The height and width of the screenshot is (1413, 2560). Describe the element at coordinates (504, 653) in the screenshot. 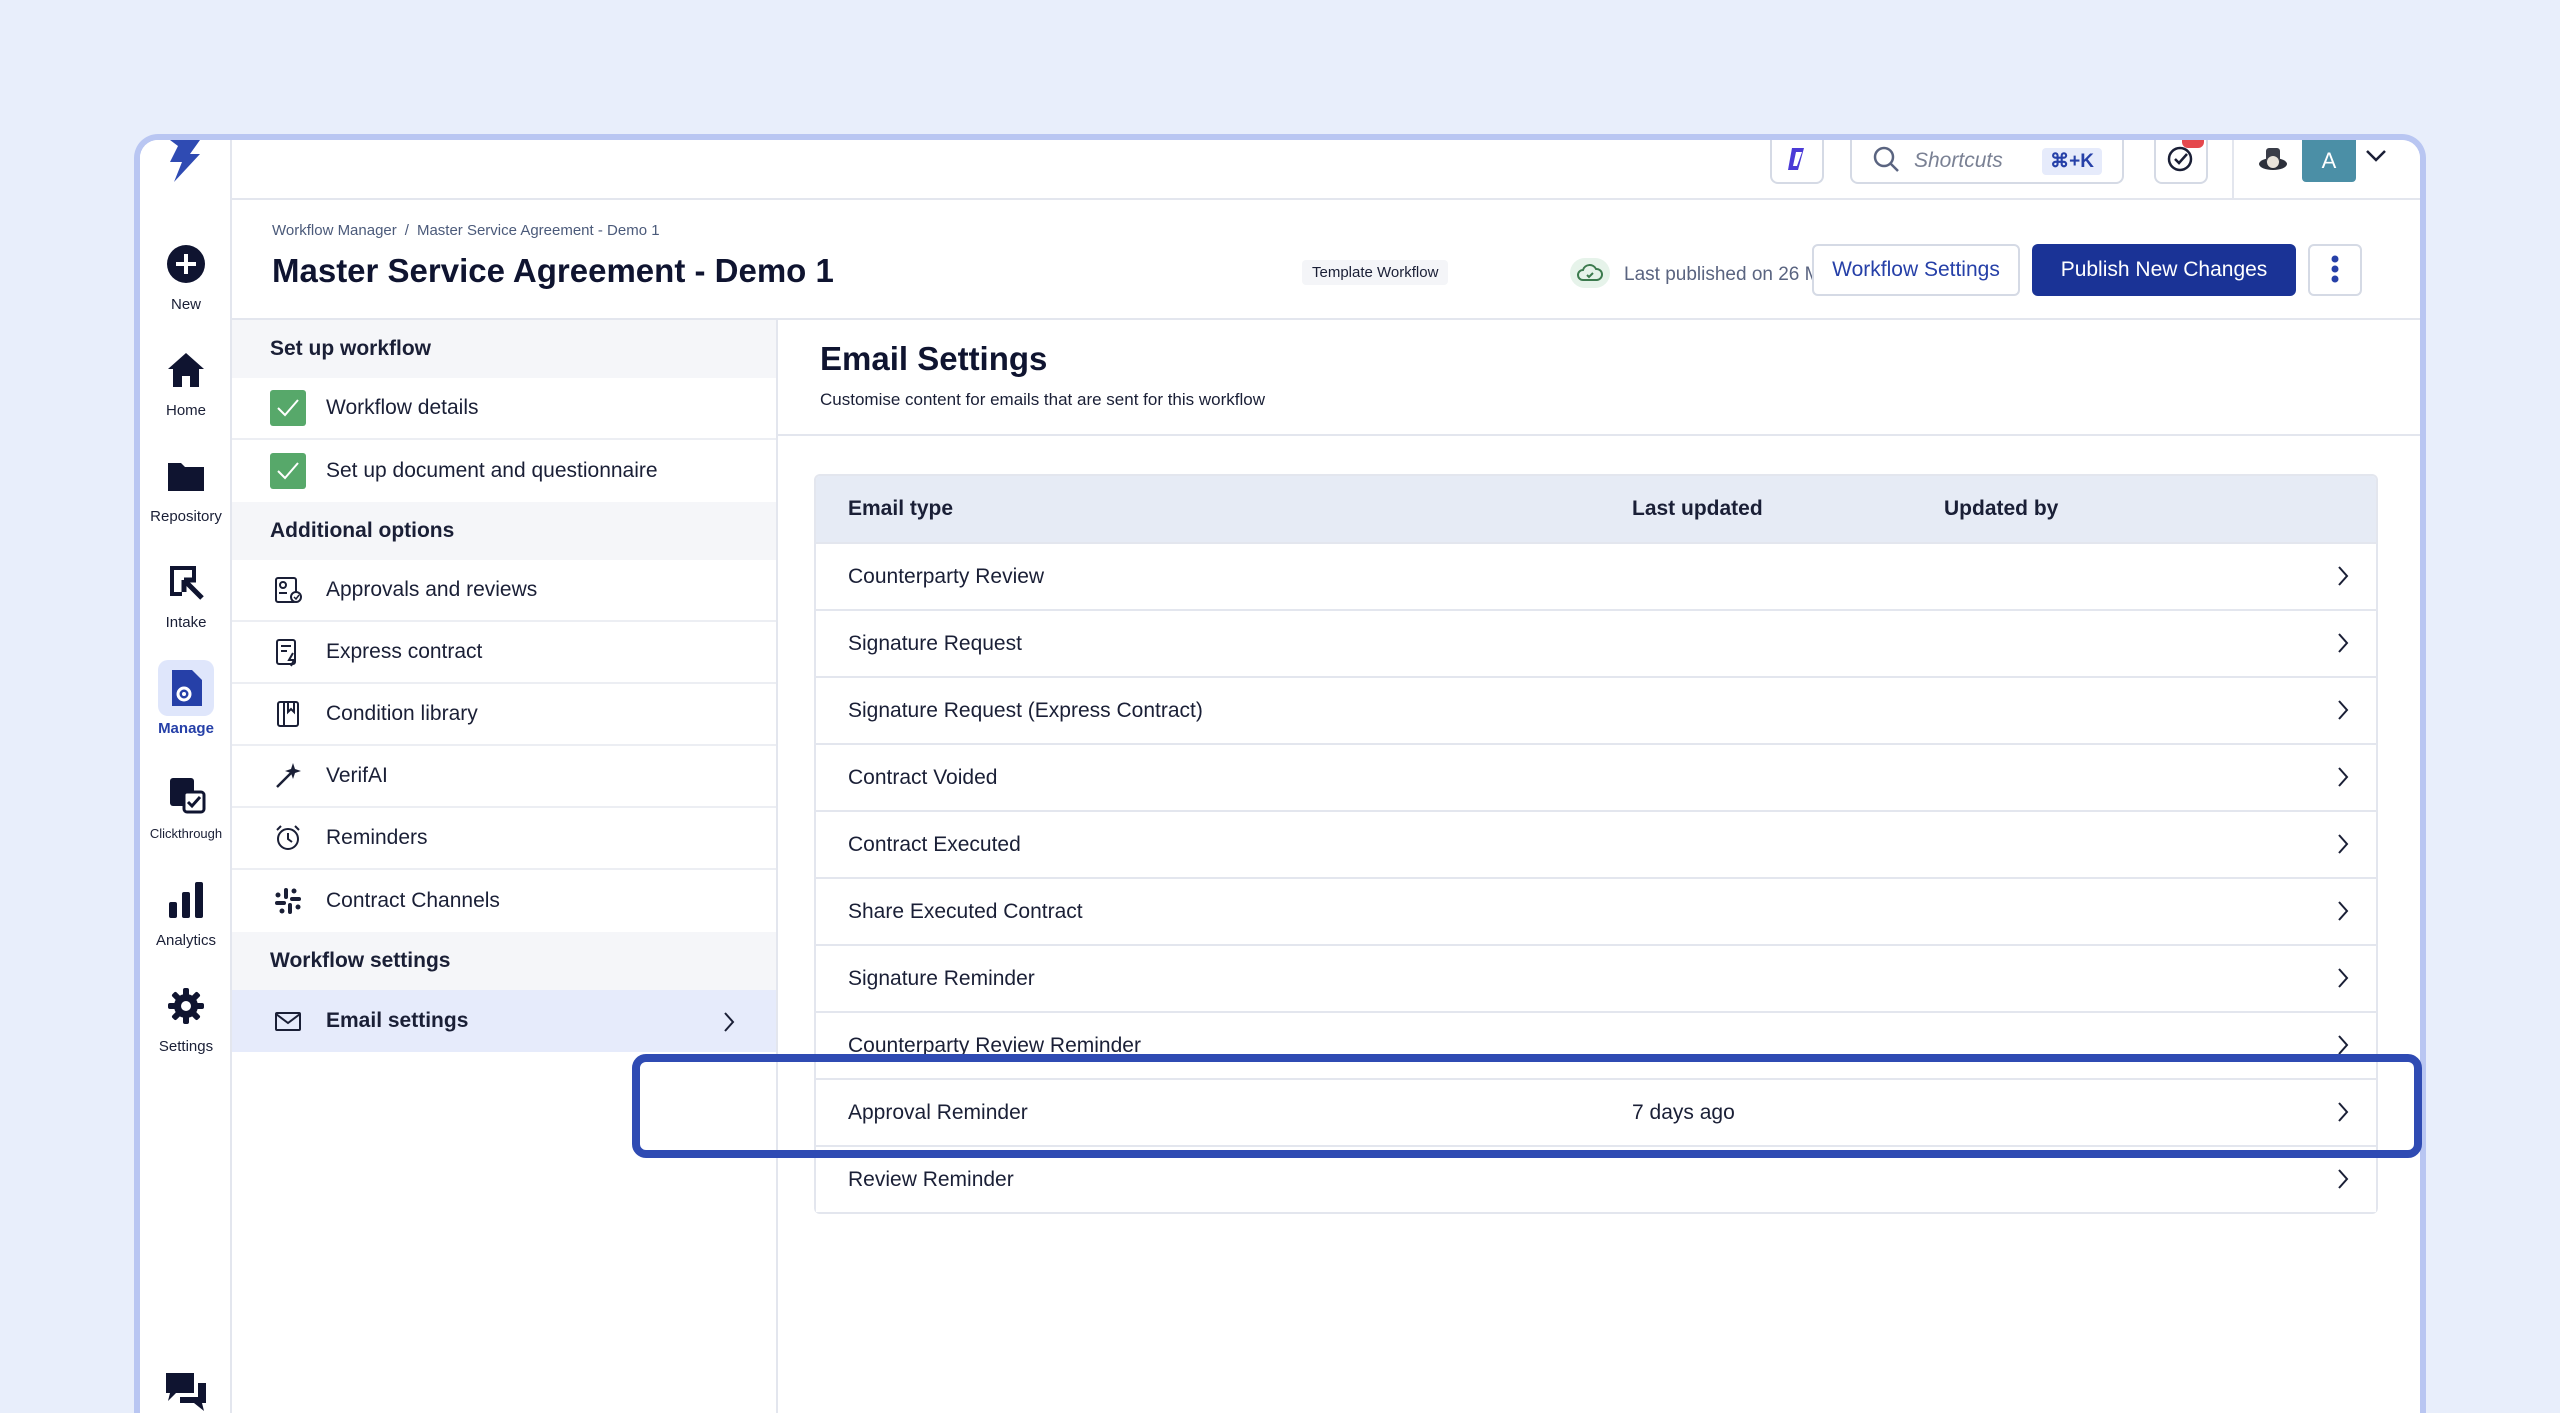

I see `nav-item-express-contract: Express contract` at that location.